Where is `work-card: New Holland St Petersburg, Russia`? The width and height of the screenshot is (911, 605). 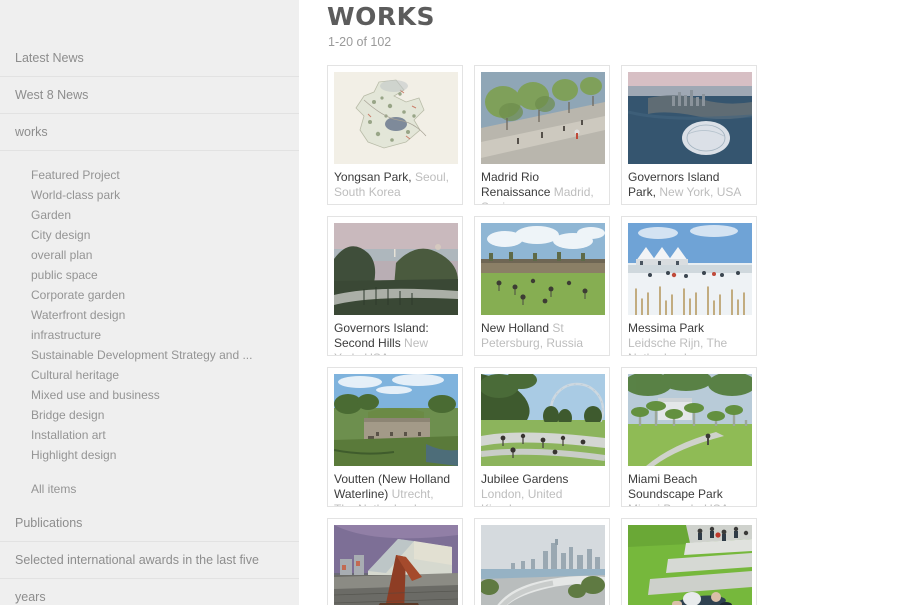 work-card: New Holland St Petersburg, Russia is located at coordinates (542, 286).